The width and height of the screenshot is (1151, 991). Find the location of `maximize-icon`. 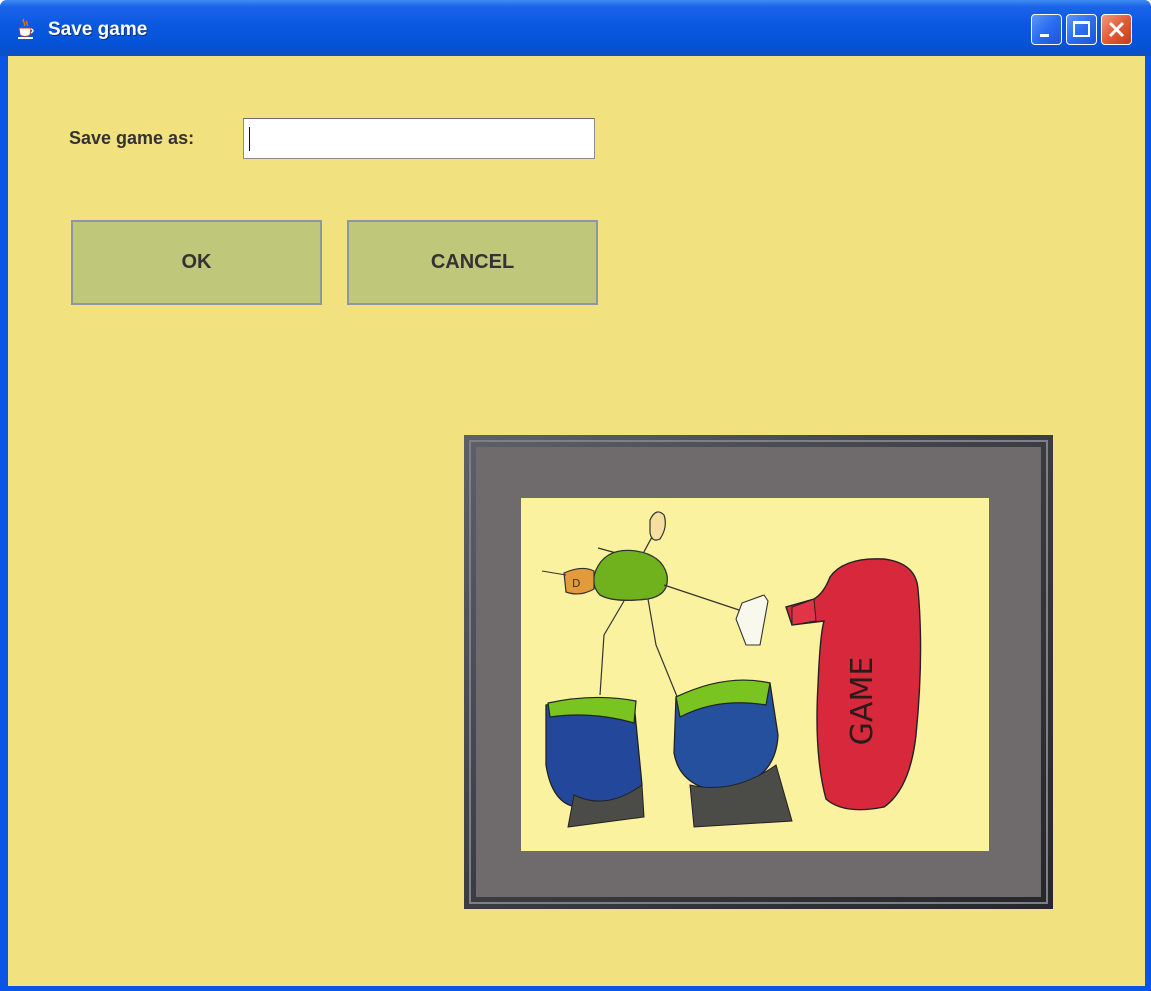

maximize-icon is located at coordinates (1081, 29).